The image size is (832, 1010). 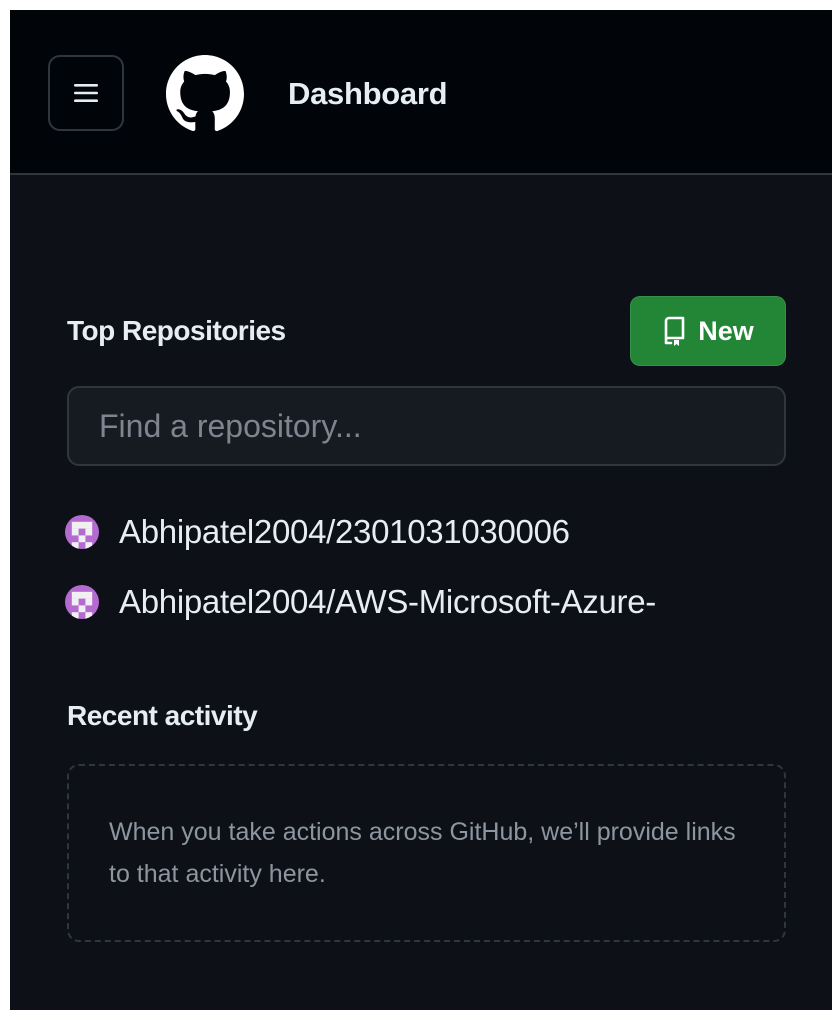 I want to click on hamburger-menu-icon, so click(x=86, y=93).